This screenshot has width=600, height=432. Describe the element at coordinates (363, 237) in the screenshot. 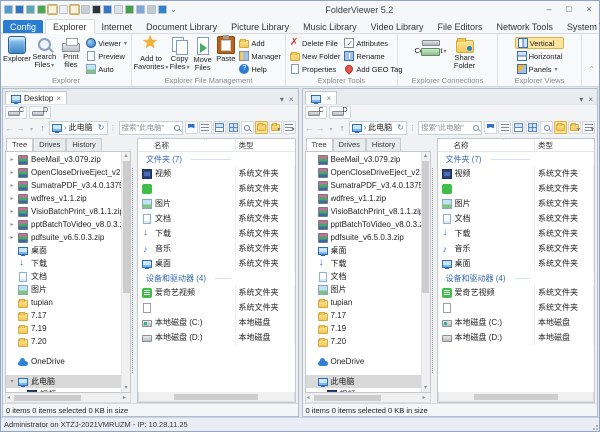

I see `tree-item: pdfsuite_v6.5.0.3.zip` at that location.